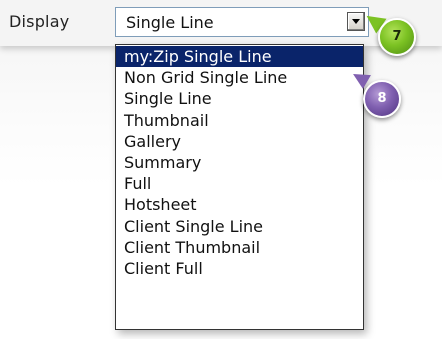 The width and height of the screenshot is (442, 339). I want to click on display-label: Display, so click(39, 21).